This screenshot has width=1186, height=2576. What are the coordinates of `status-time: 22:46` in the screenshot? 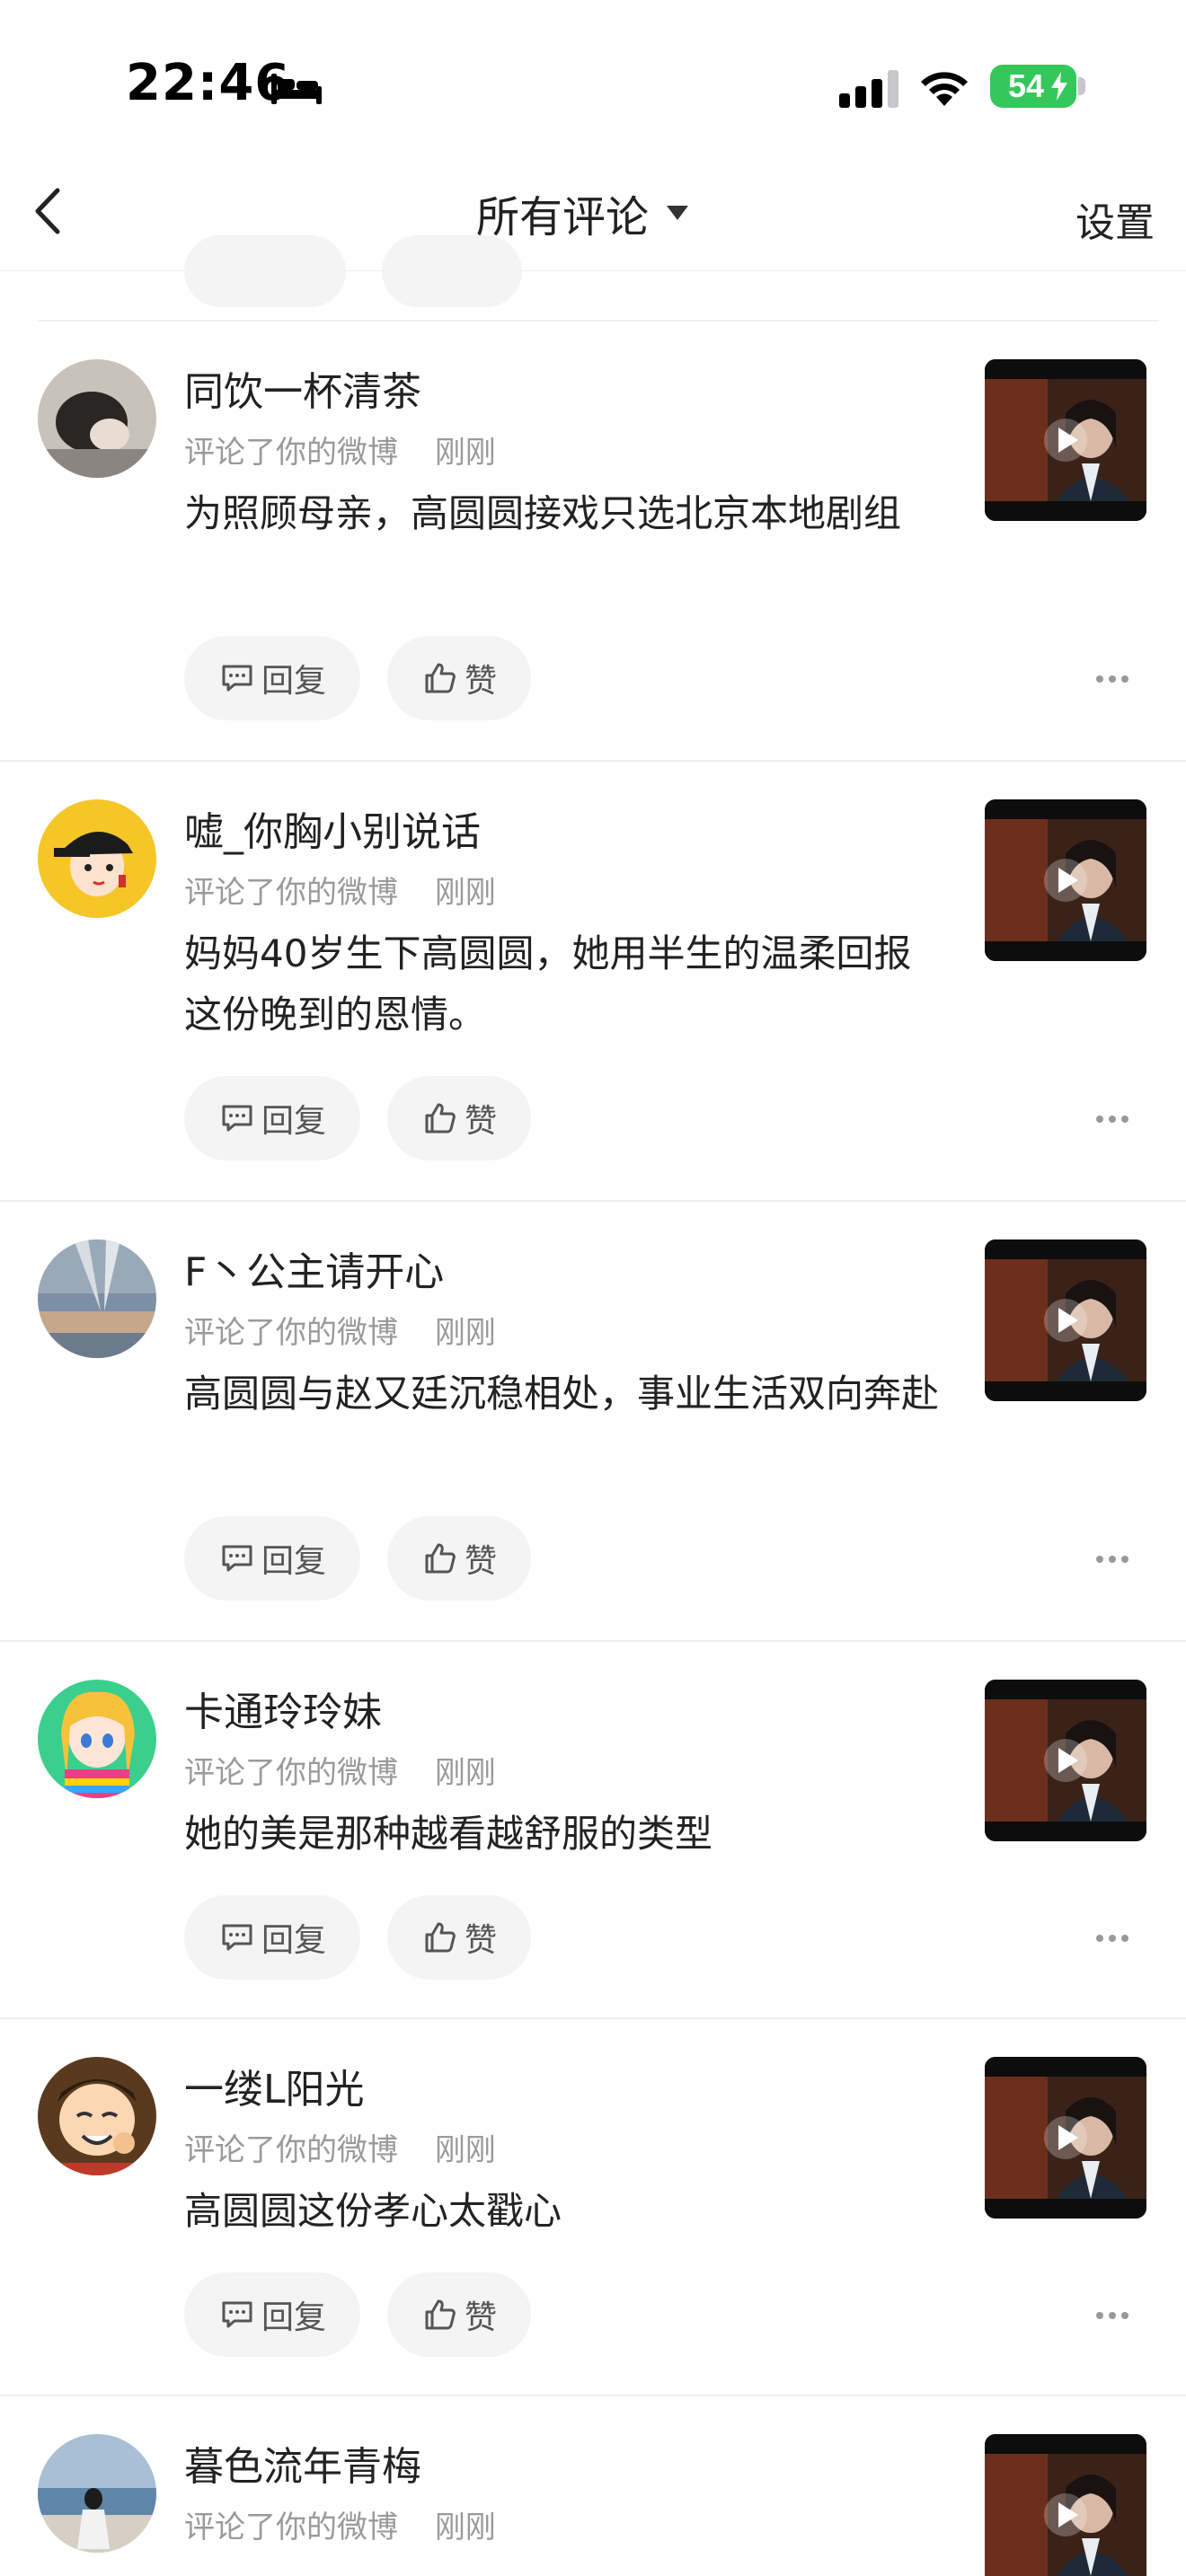 It's located at (208, 83).